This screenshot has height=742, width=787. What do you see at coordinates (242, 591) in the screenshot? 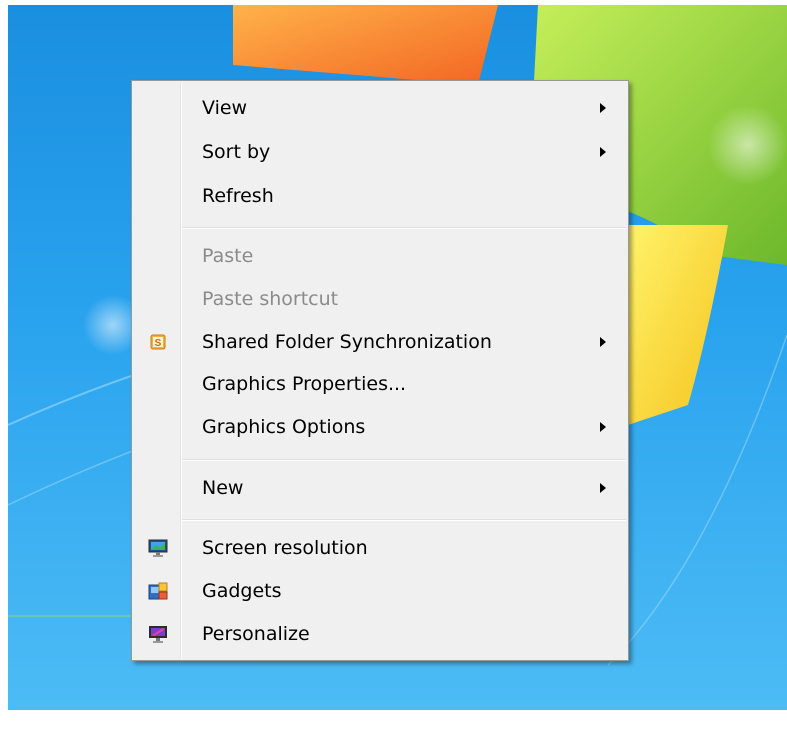
I see `menu-item-label: Gadgets` at bounding box center [242, 591].